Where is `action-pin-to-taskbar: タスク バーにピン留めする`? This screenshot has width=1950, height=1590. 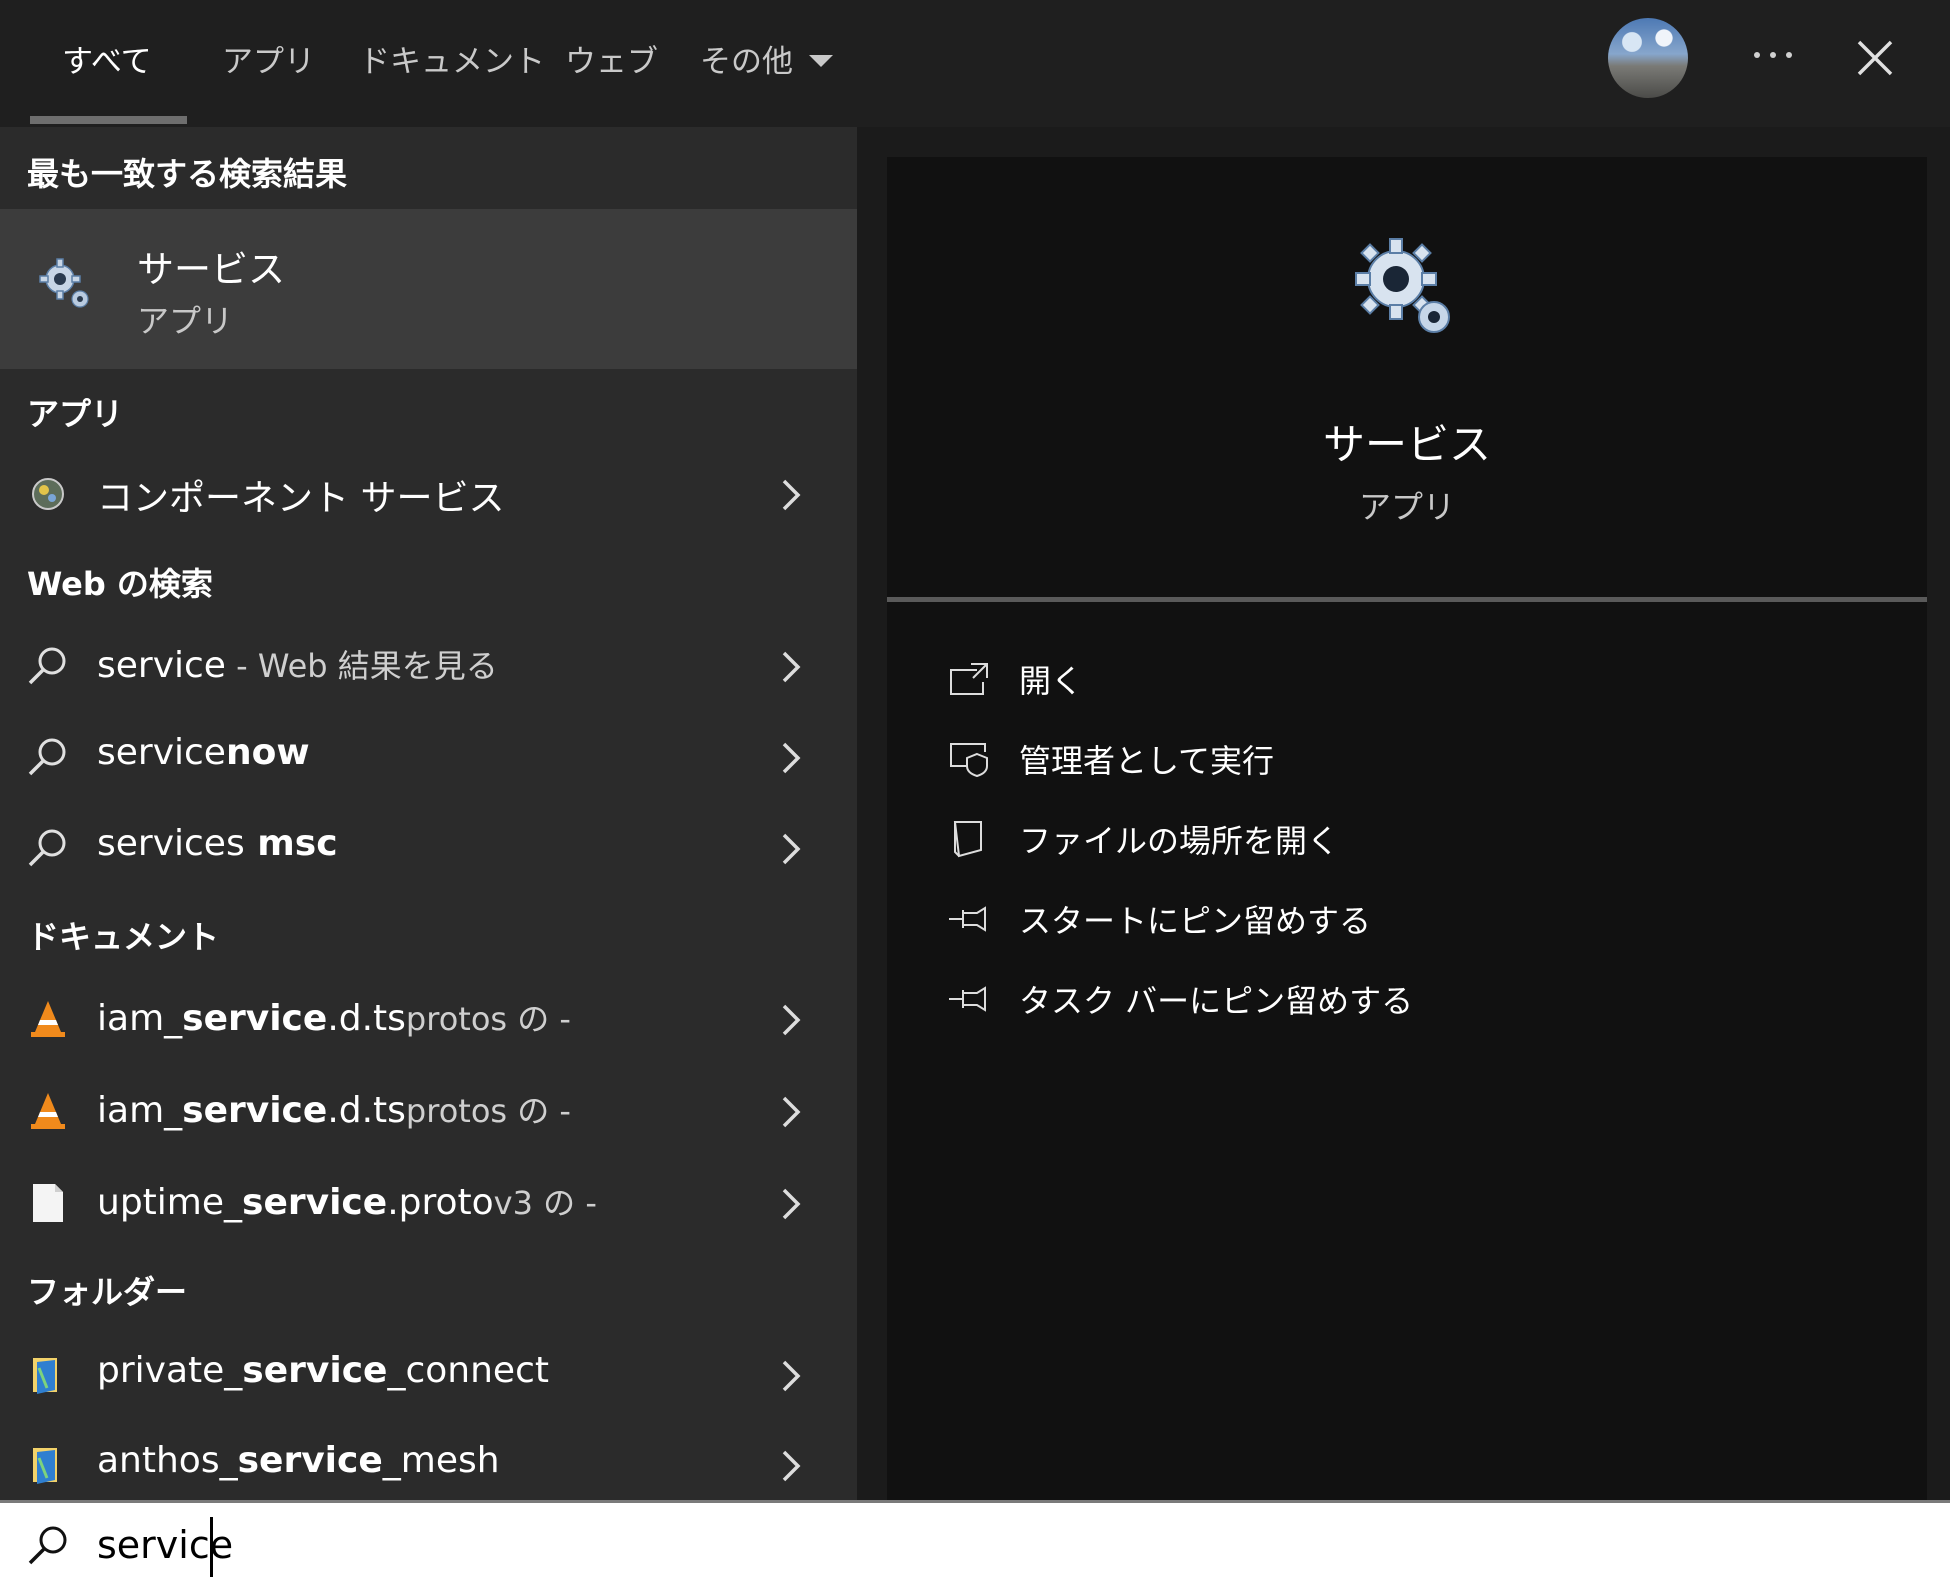 action-pin-to-taskbar: タスク バーにピン留めする is located at coordinates (1397, 998).